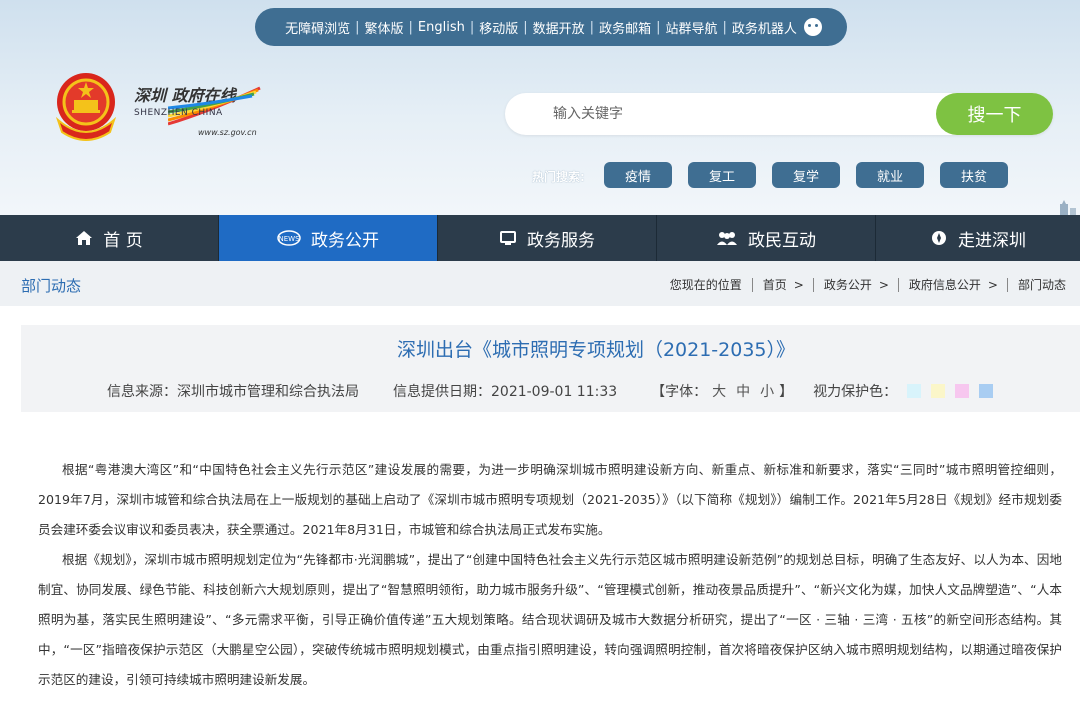 The height and width of the screenshot is (722, 1080). What do you see at coordinates (498, 27) in the screenshot?
I see `link-mobile: 移动版` at bounding box center [498, 27].